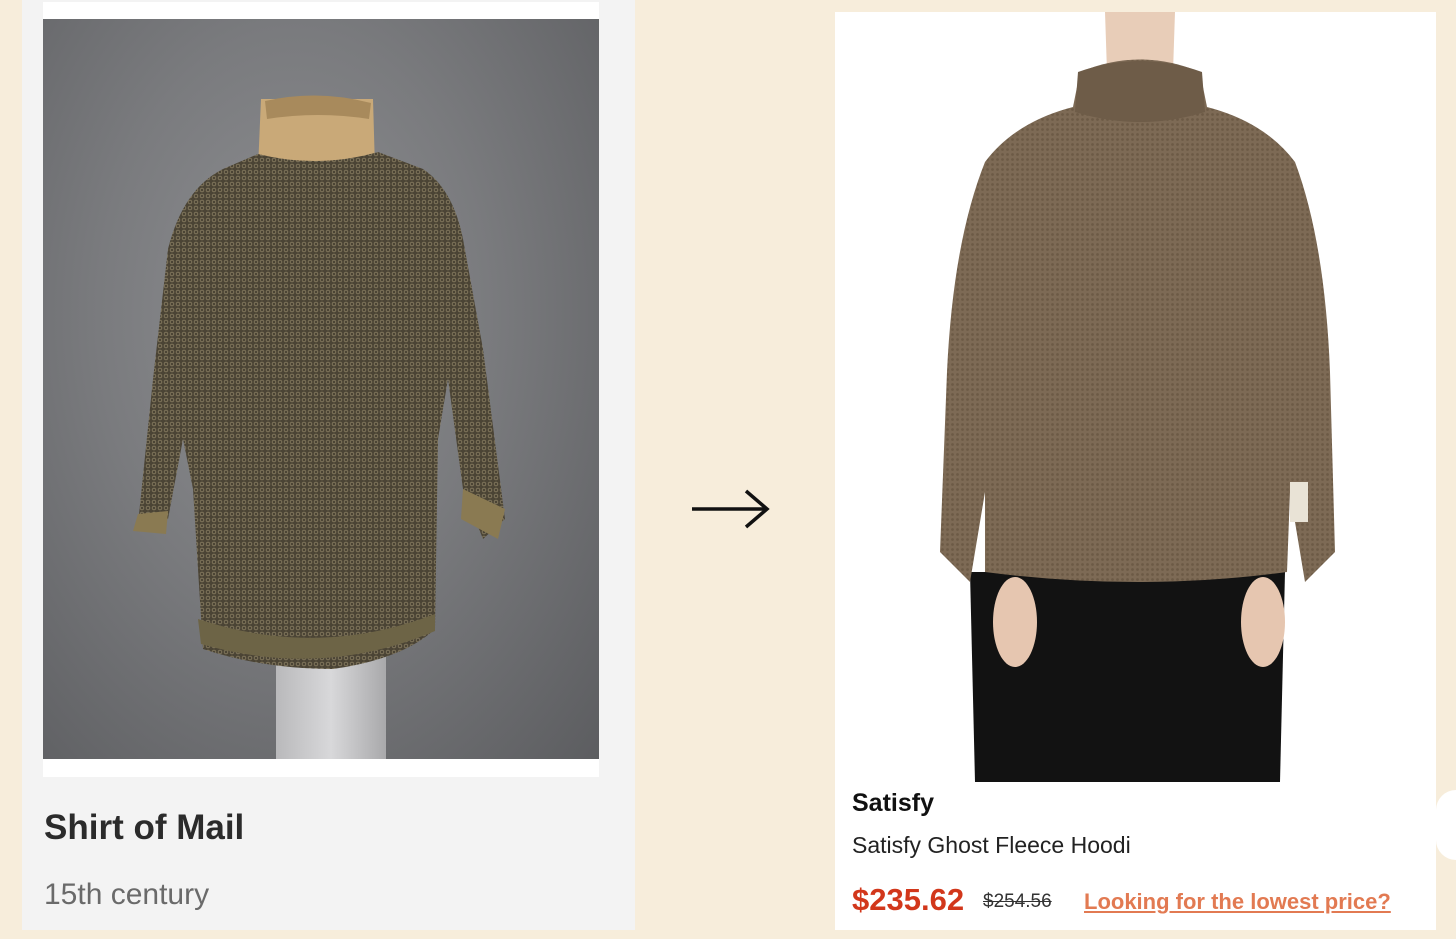 This screenshot has height=939, width=1456. I want to click on sale-price: $235.62, so click(908, 899).